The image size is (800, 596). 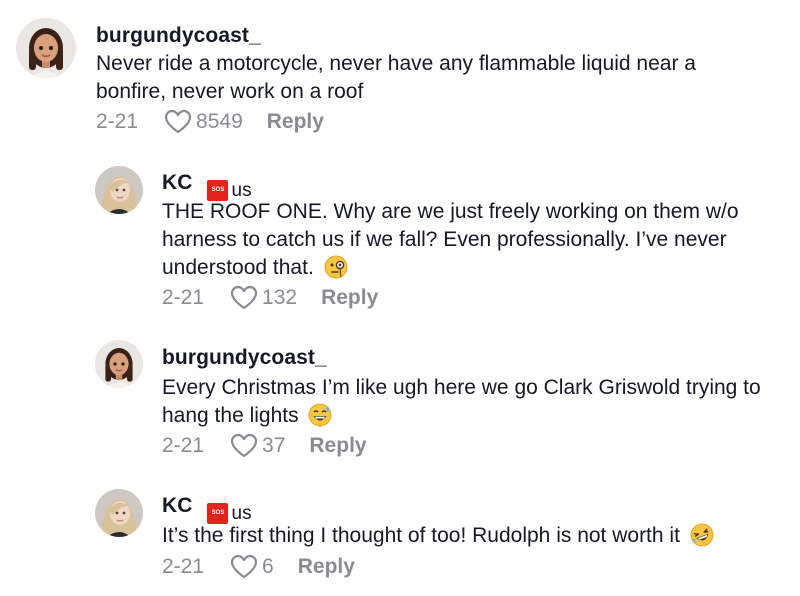 I want to click on comment-meta: 2-21 6 Reply, so click(x=258, y=567).